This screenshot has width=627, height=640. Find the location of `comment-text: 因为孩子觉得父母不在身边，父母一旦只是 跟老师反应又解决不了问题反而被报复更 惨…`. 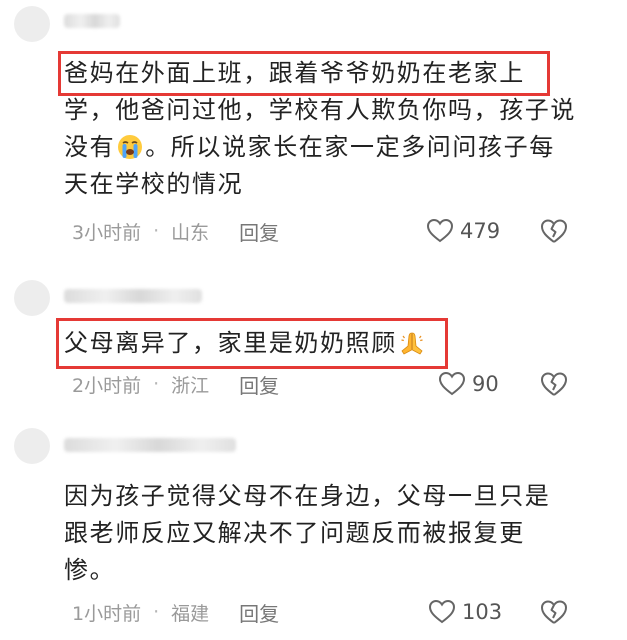

comment-text: 因为孩子觉得父母不在身边，父母一旦只是 跟老师反应又解决不了问题反而被报复更 惨… is located at coordinates (324, 533).